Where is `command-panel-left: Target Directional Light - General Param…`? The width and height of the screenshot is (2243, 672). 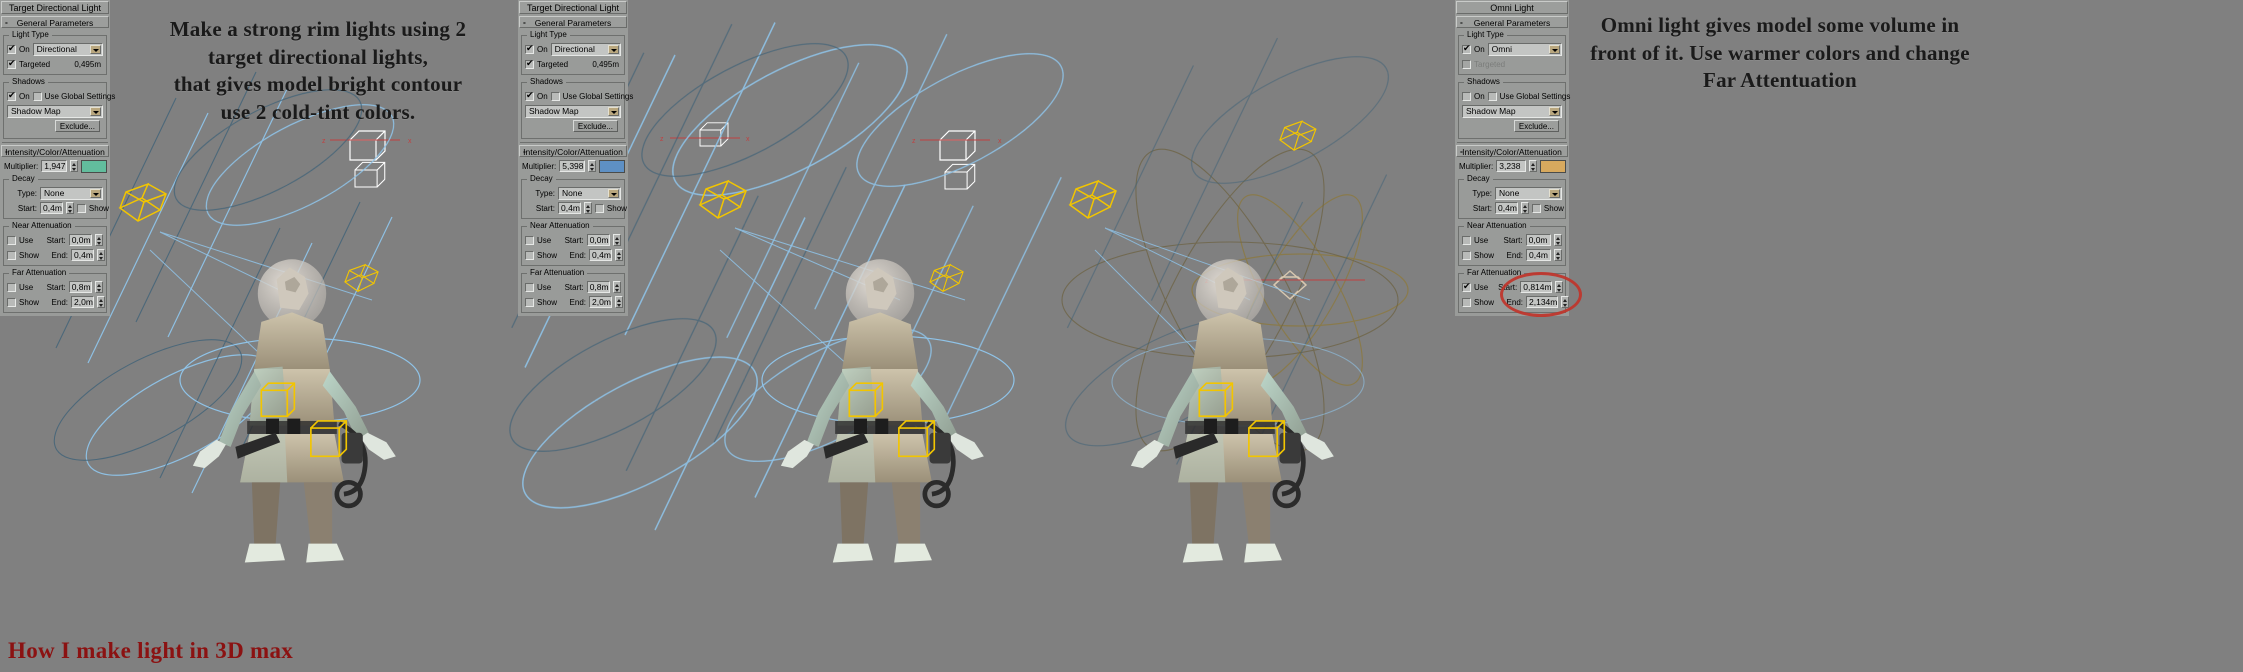 command-panel-left: Target Directional Light - General Param… is located at coordinates (57, 158).